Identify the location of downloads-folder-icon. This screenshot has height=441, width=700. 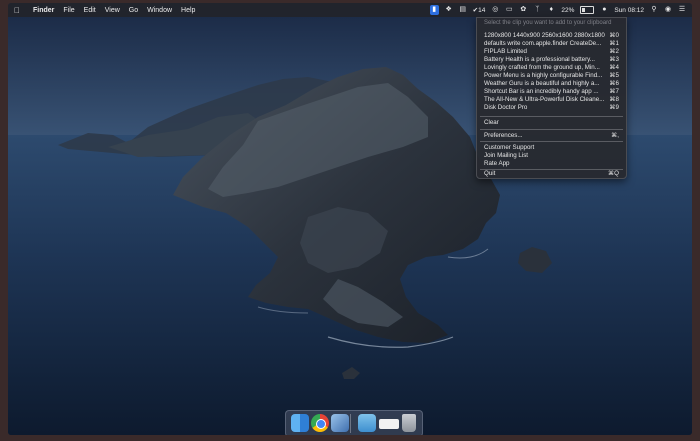
(367, 423).